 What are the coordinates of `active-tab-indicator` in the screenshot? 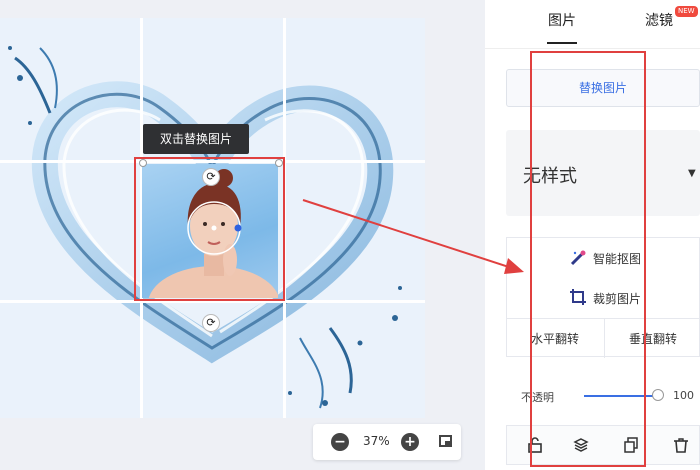 It's located at (562, 43).